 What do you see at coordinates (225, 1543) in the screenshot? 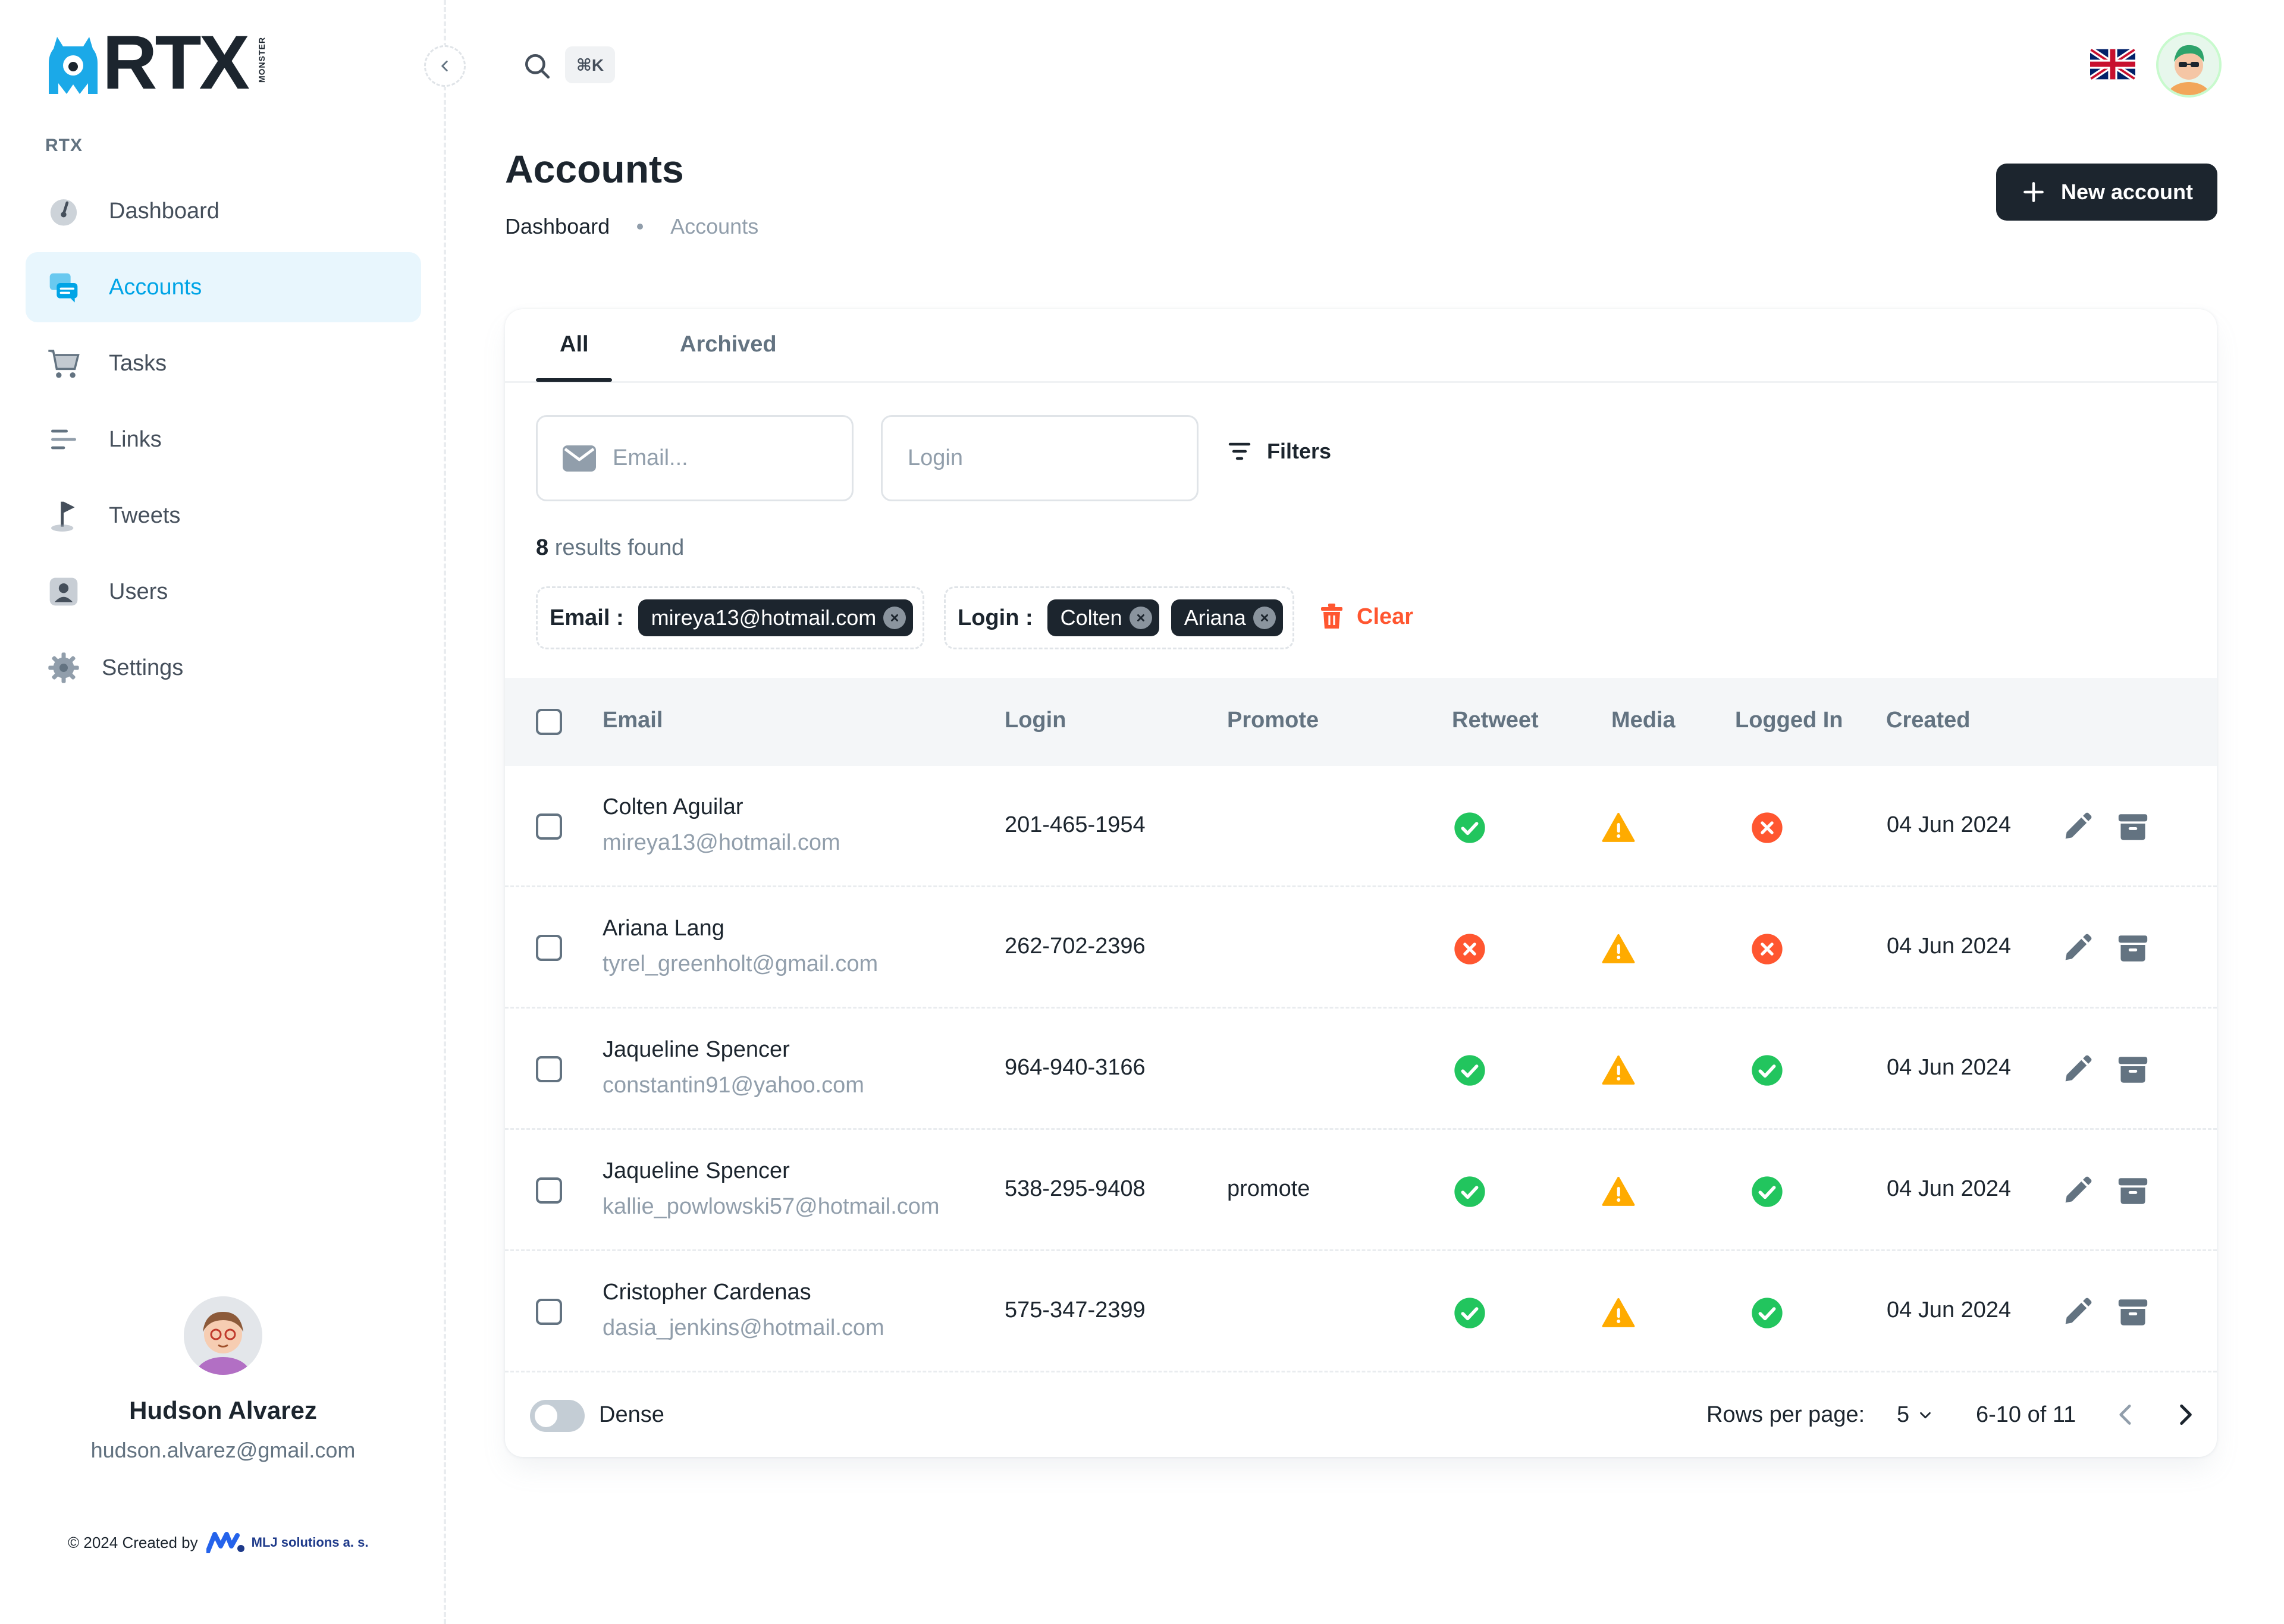
I see `mlj-logo-icon` at bounding box center [225, 1543].